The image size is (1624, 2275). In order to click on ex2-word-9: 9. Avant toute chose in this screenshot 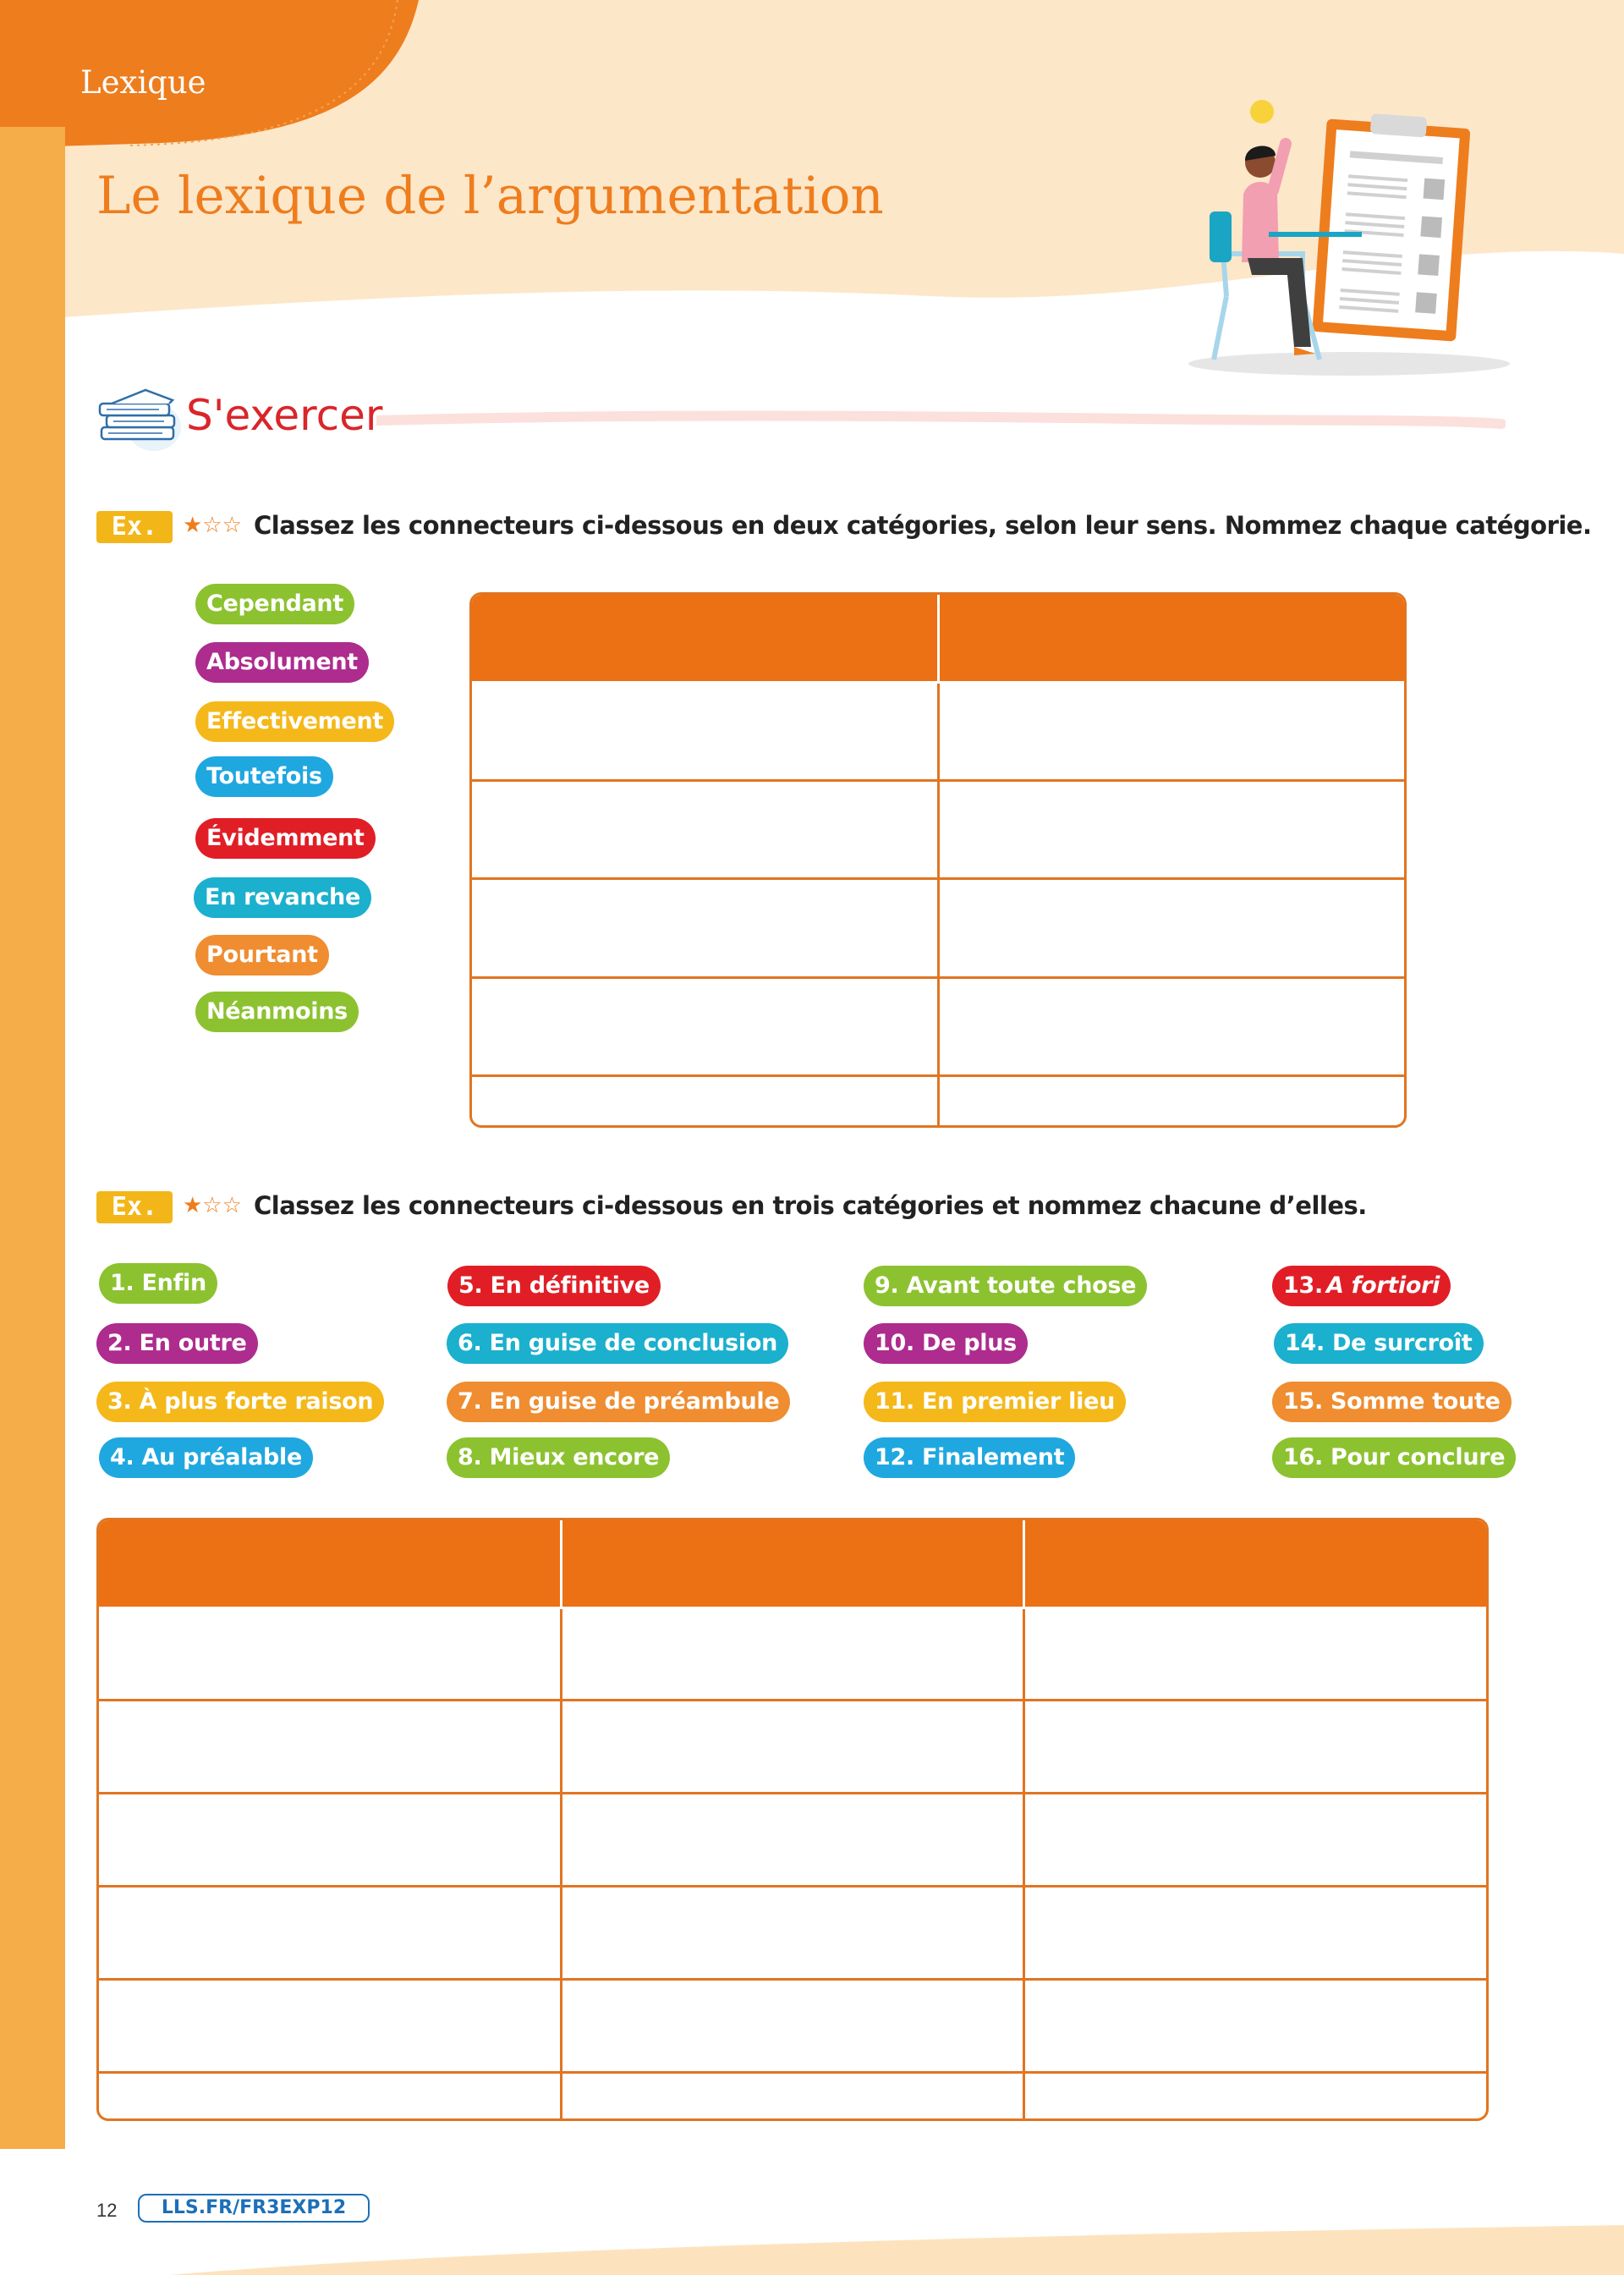, I will do `click(1006, 1286)`.